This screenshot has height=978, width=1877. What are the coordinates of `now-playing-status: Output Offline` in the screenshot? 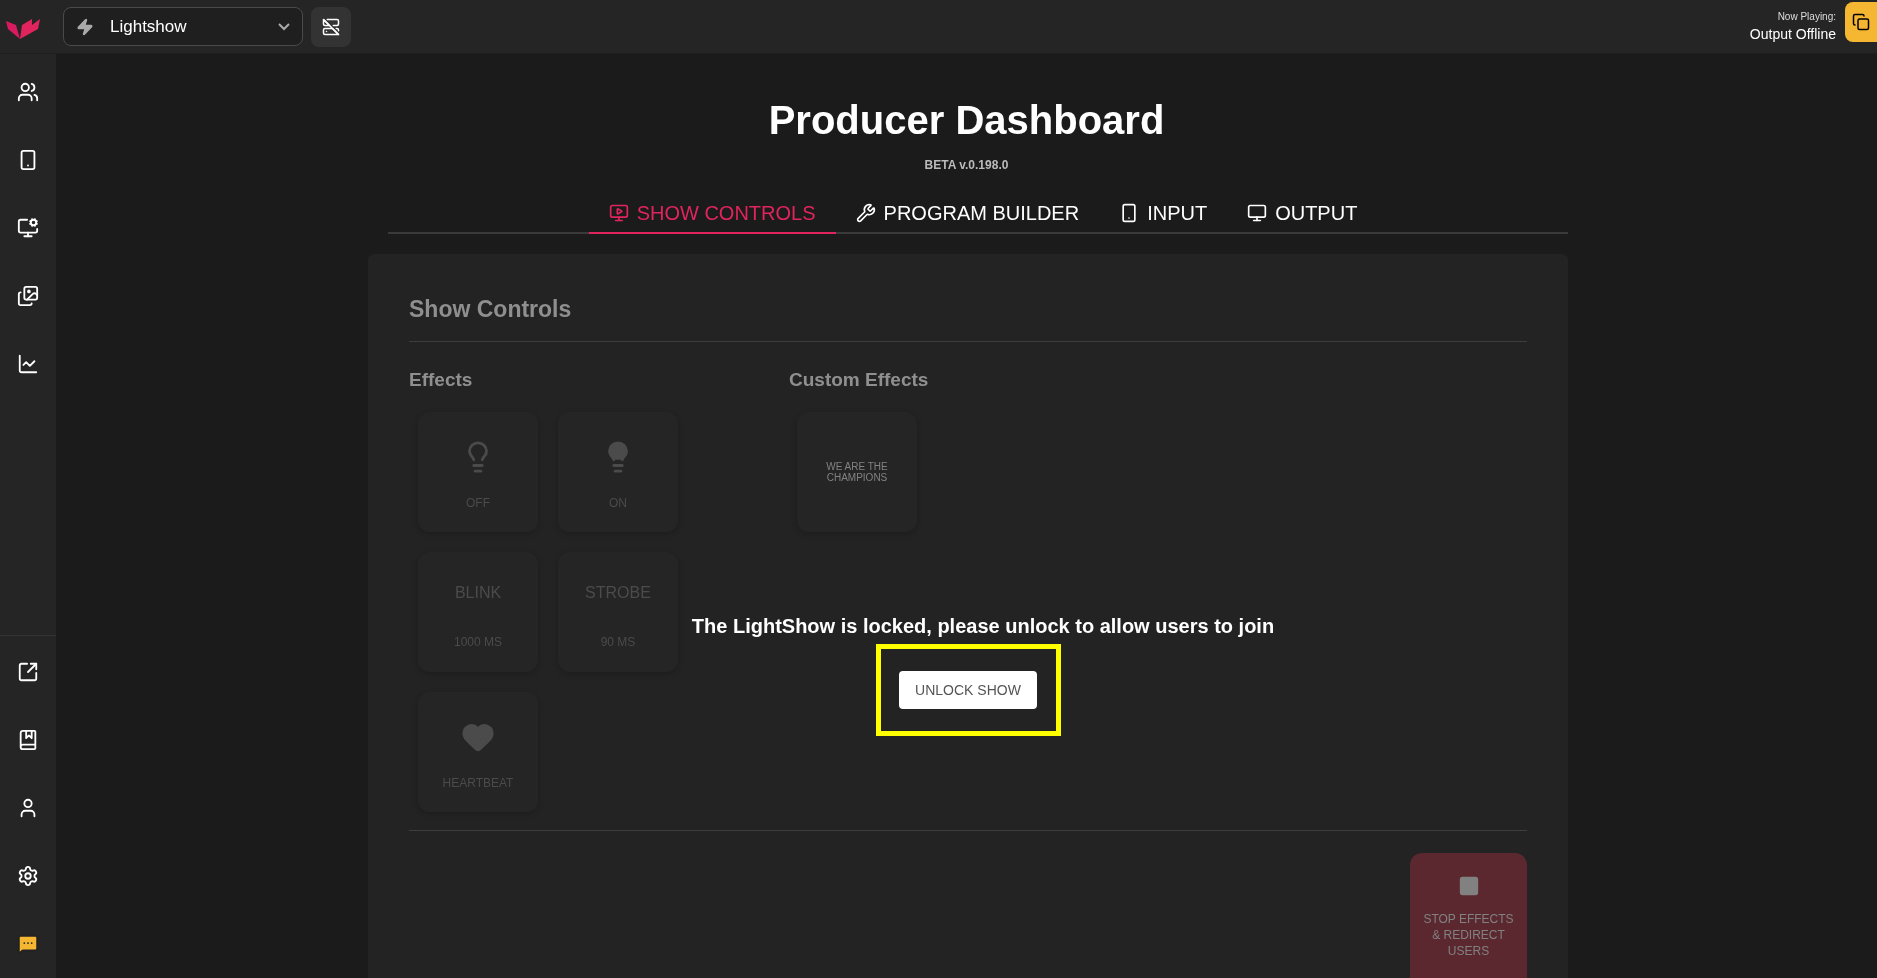 It's located at (1792, 34).